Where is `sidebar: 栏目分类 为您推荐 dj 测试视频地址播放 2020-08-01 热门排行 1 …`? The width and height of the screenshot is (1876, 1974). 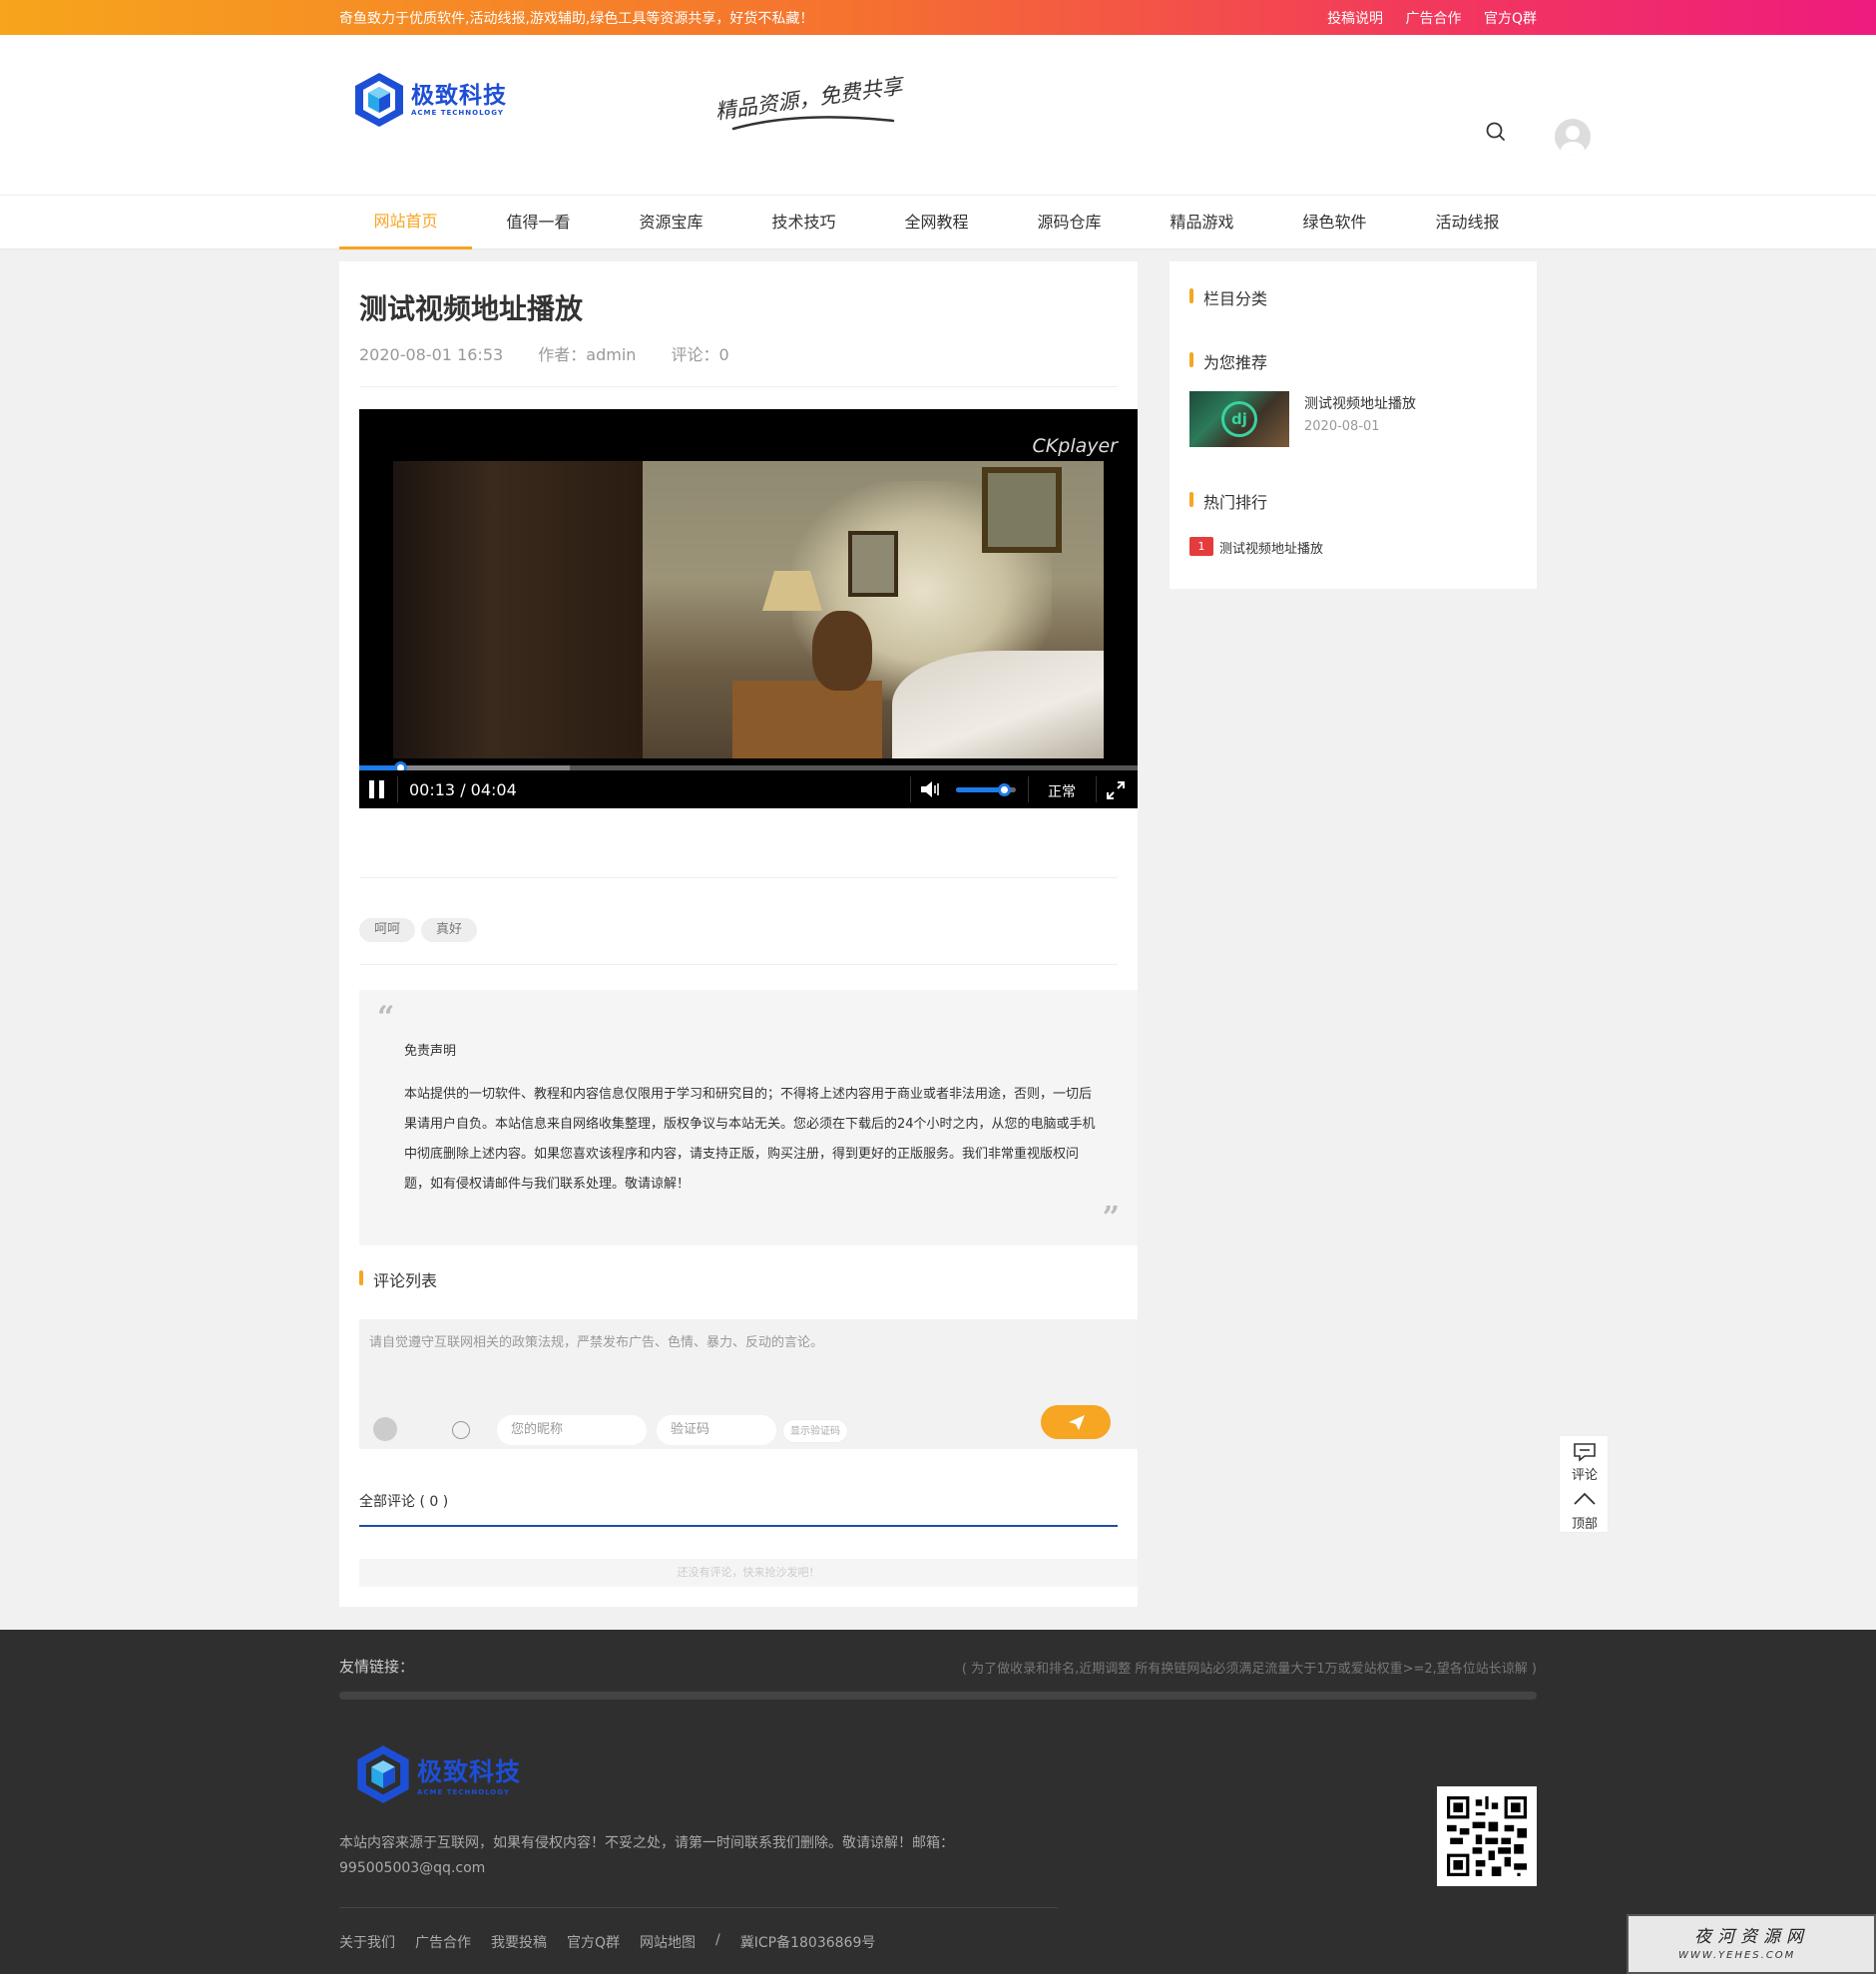 sidebar: 栏目分类 为您推荐 dj 测试视频地址播放 2020-08-01 热门排行 1 … is located at coordinates (1353, 425).